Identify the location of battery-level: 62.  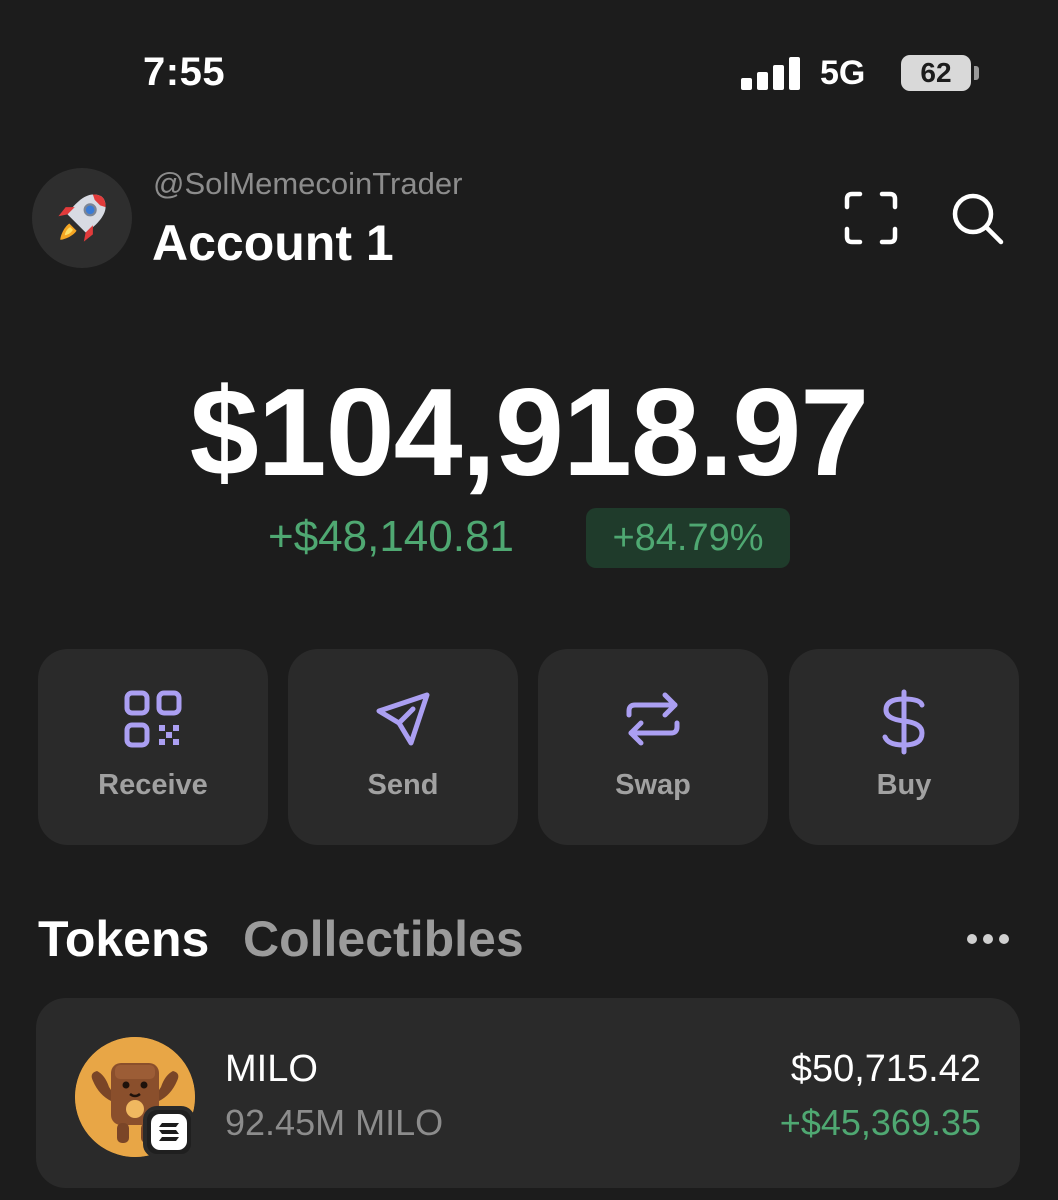
(936, 72).